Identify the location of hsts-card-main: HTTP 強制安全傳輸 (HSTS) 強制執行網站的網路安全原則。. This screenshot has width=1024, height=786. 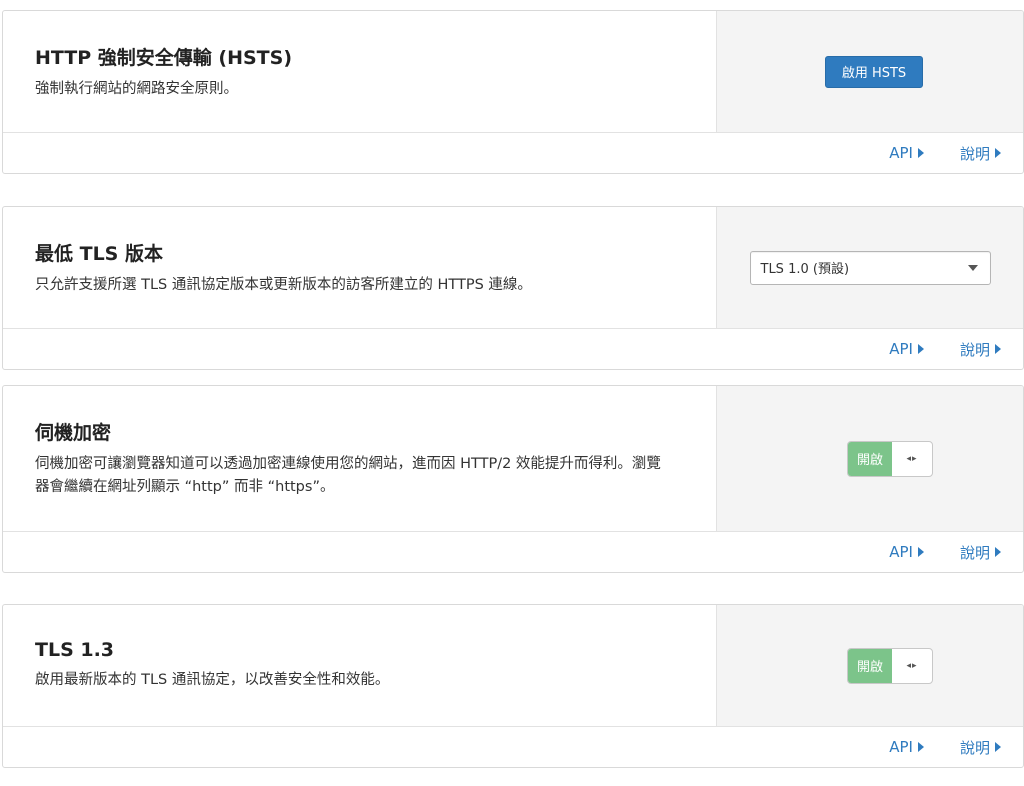
(359, 71).